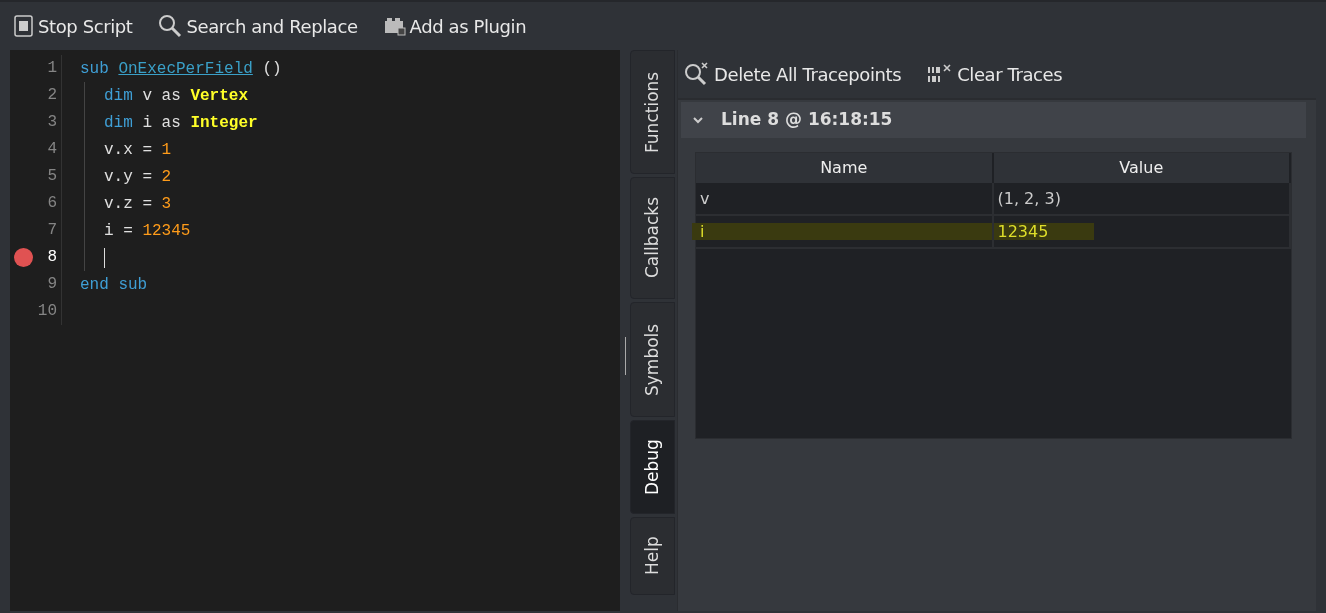  Describe the element at coordinates (652, 359) in the screenshot. I see `side-tab: Symbols` at that location.